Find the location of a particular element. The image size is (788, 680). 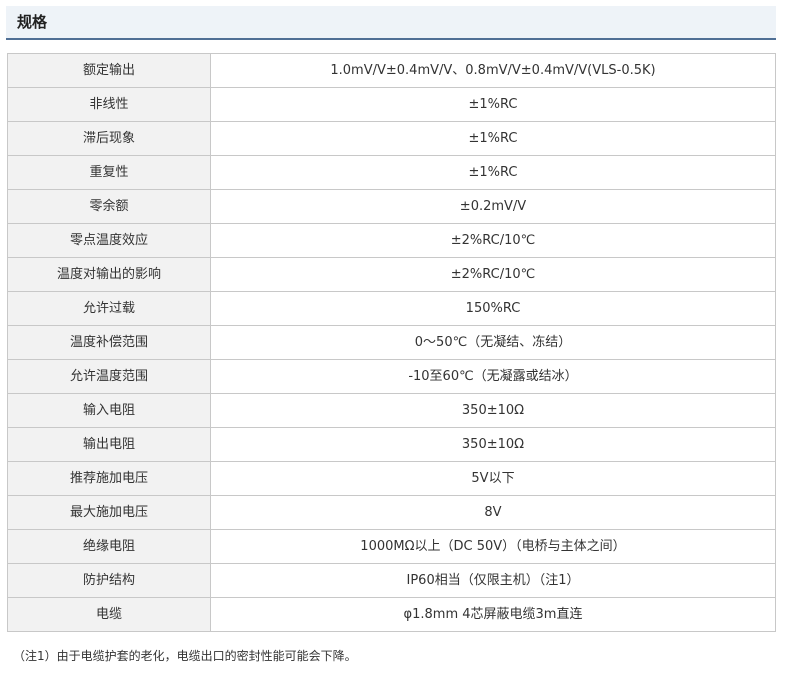

spec-label: 允许温度范围 is located at coordinates (109, 376).